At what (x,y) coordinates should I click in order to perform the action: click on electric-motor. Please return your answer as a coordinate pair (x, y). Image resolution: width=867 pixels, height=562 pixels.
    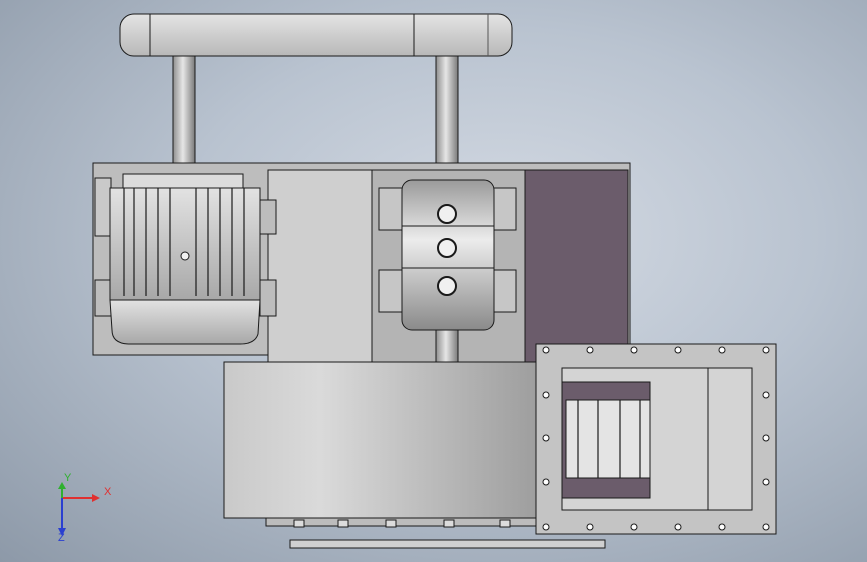
    Looking at the image, I should click on (185, 259).